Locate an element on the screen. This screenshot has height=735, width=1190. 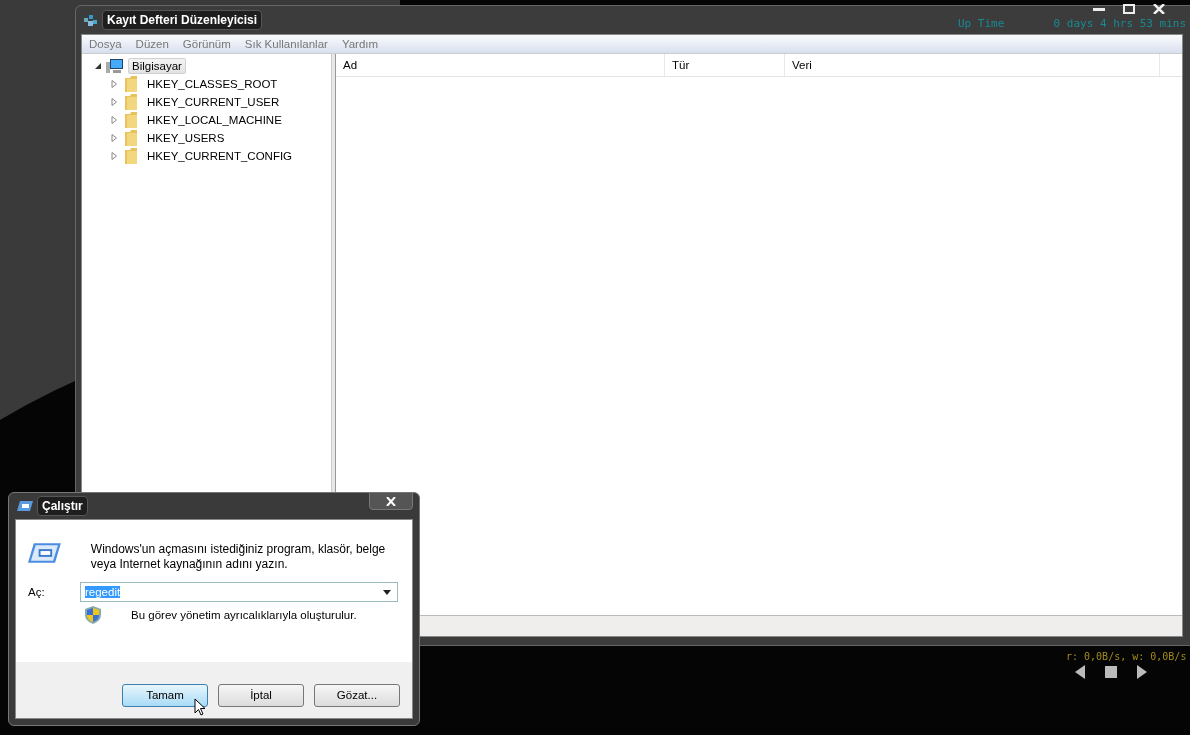
gadget-label: Up Time is located at coordinates (981, 23).